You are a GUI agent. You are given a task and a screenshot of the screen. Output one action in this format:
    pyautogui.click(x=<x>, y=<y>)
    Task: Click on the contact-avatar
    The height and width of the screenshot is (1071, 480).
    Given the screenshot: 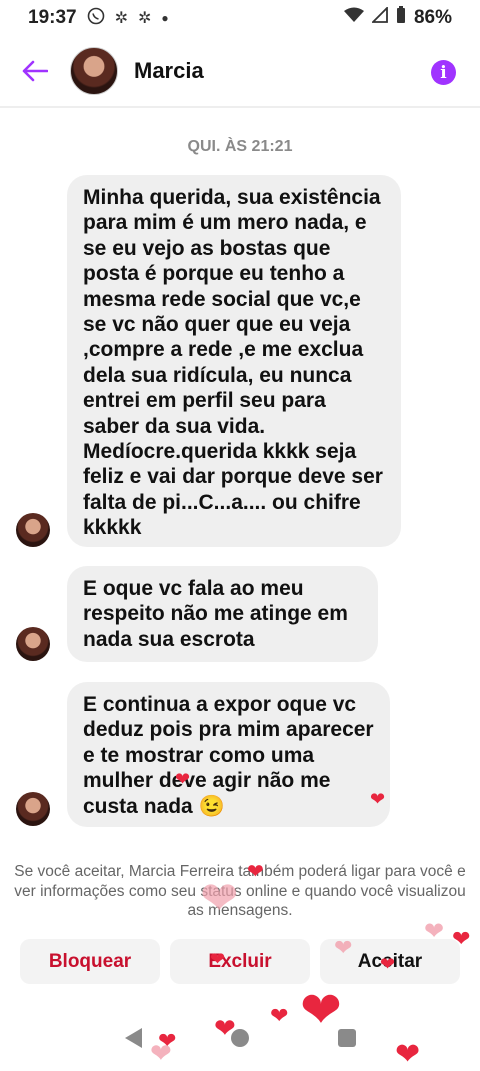 What is the action you would take?
    pyautogui.click(x=94, y=71)
    